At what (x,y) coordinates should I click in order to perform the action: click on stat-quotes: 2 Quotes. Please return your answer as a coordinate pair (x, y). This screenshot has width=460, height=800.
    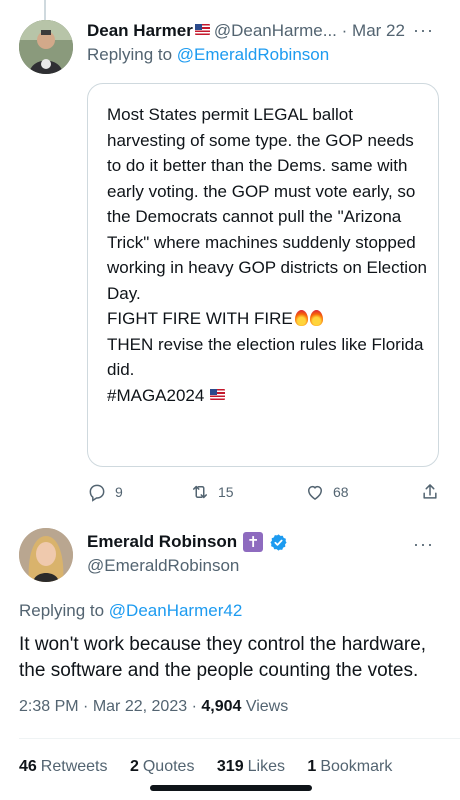
    Looking at the image, I should click on (162, 766).